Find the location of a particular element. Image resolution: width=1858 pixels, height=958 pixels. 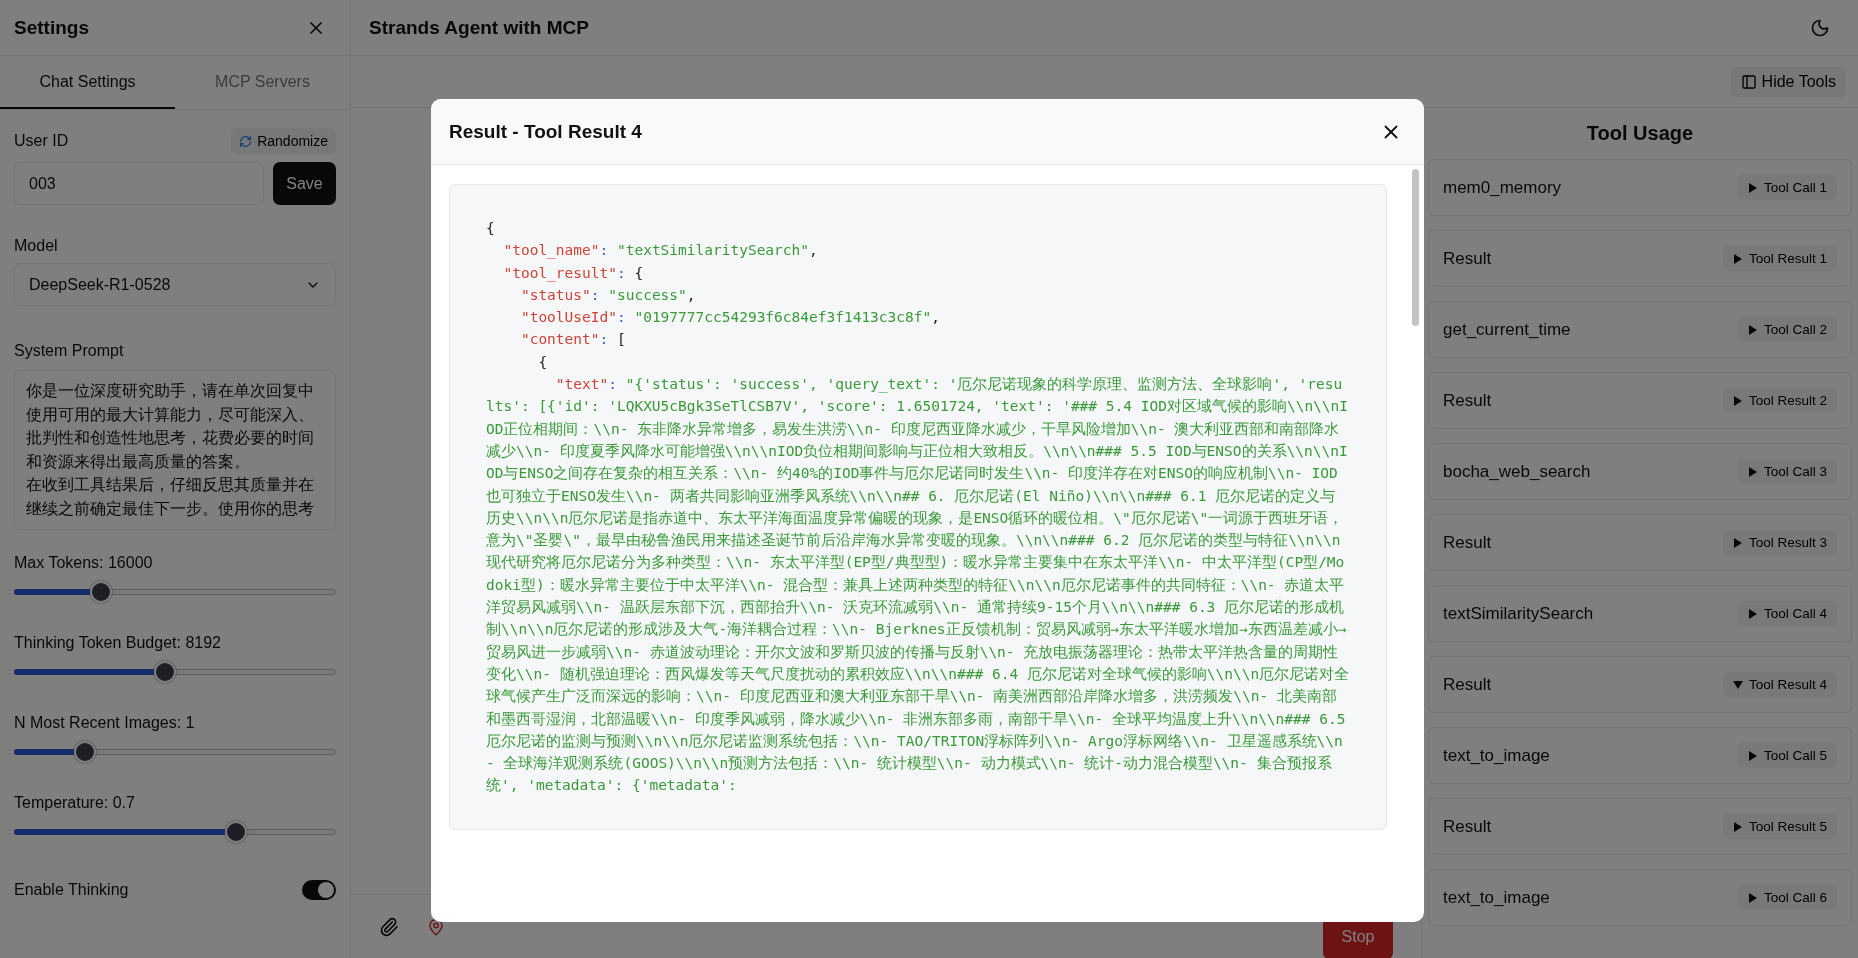

modal-title: Result - Tool Result 4 is located at coordinates (545, 131).